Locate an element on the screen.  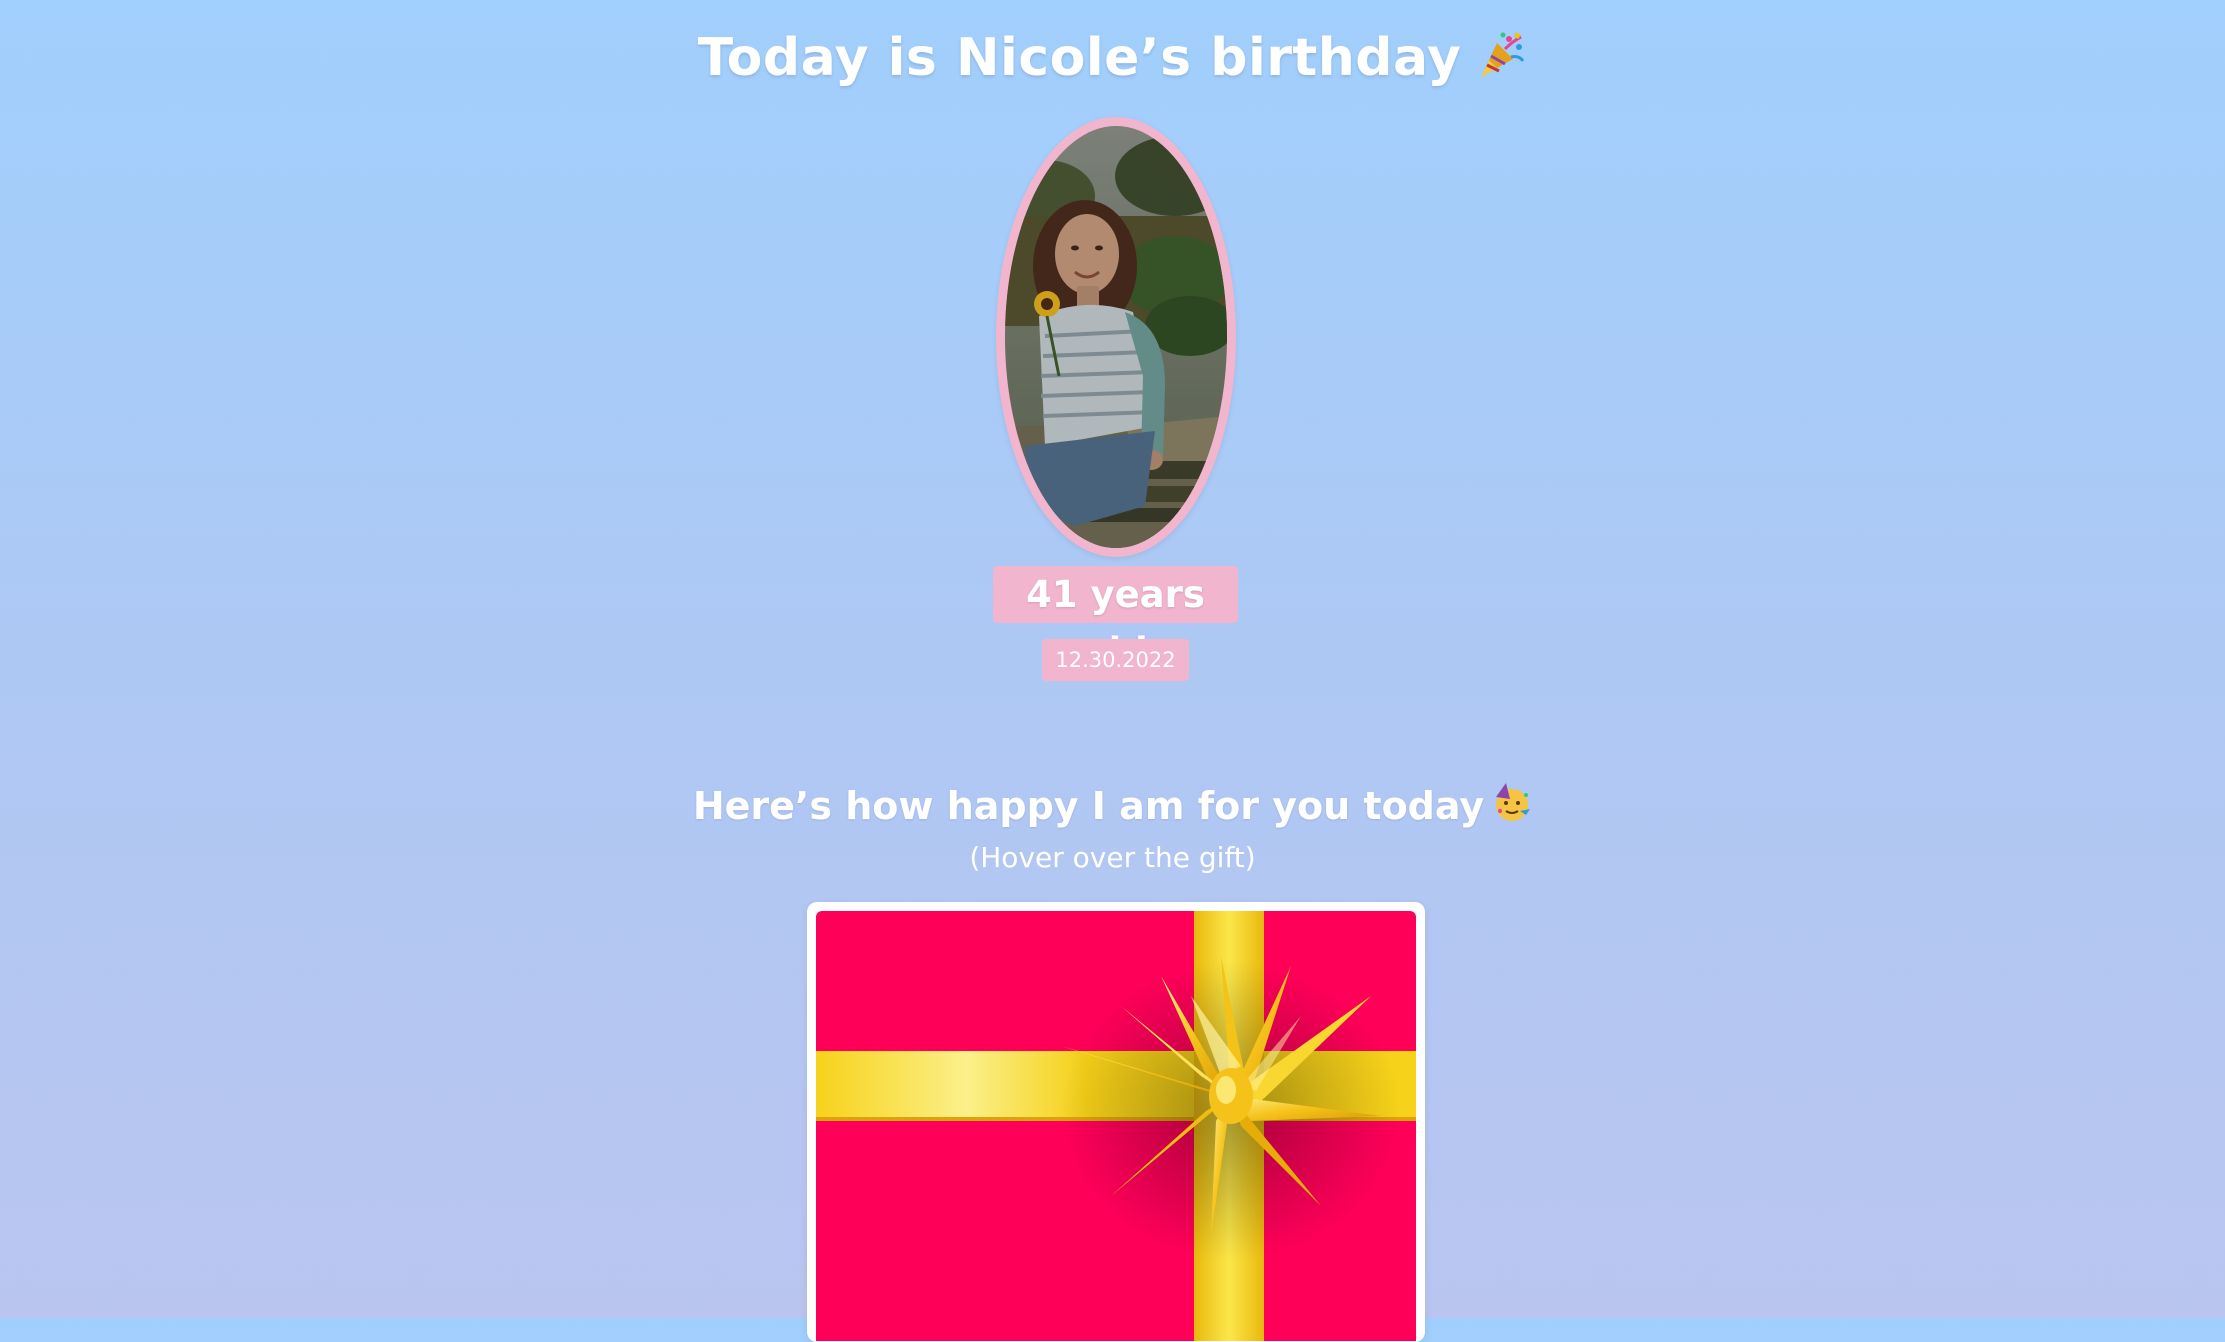
hover-hint: (Hover over the gift) is located at coordinates (1112, 857).